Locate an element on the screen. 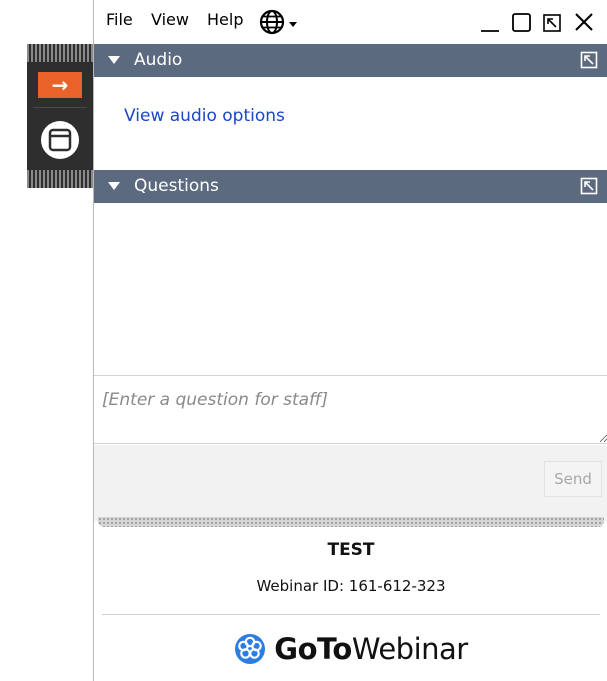  globe-icon is located at coordinates (272, 22).